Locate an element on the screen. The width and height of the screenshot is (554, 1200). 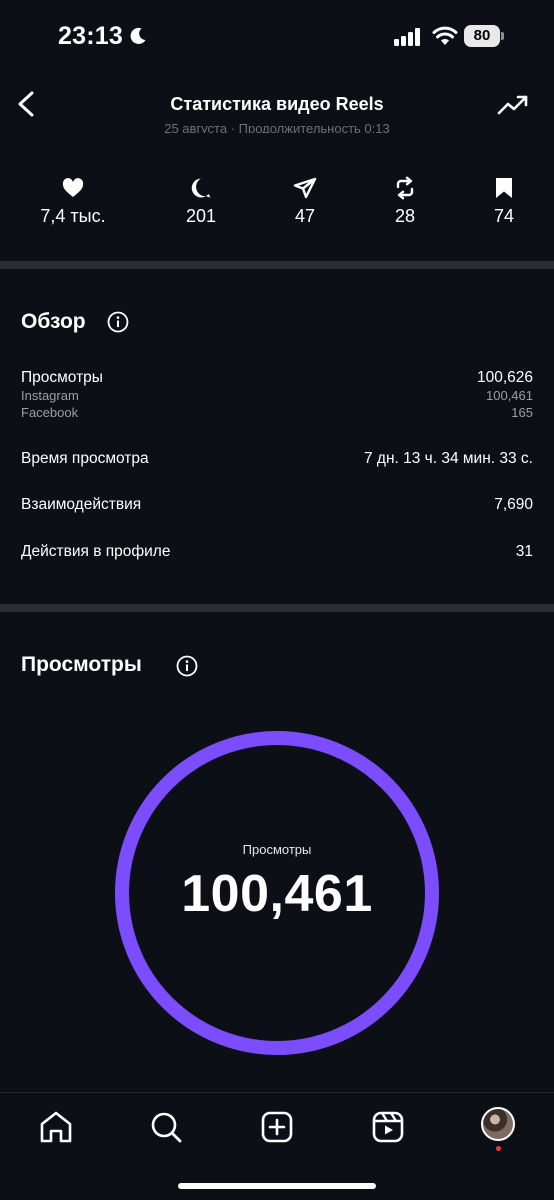
watch-time-label: Время просмотра is located at coordinates (85, 458).